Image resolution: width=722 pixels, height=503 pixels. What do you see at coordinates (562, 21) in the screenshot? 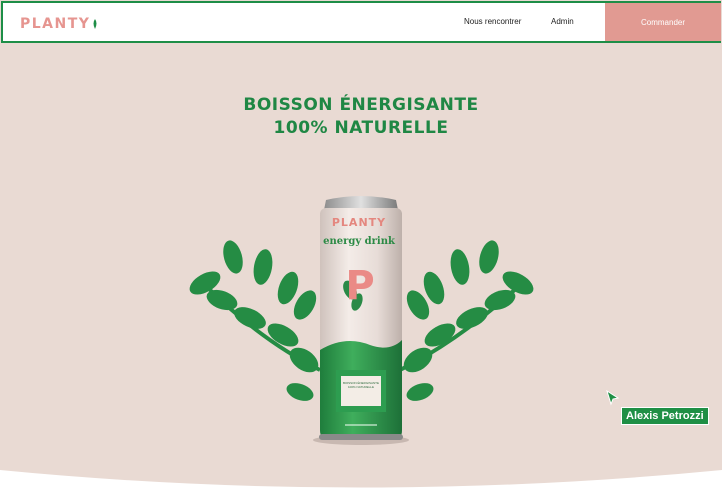
I see `nav-link-admin: Admin` at bounding box center [562, 21].